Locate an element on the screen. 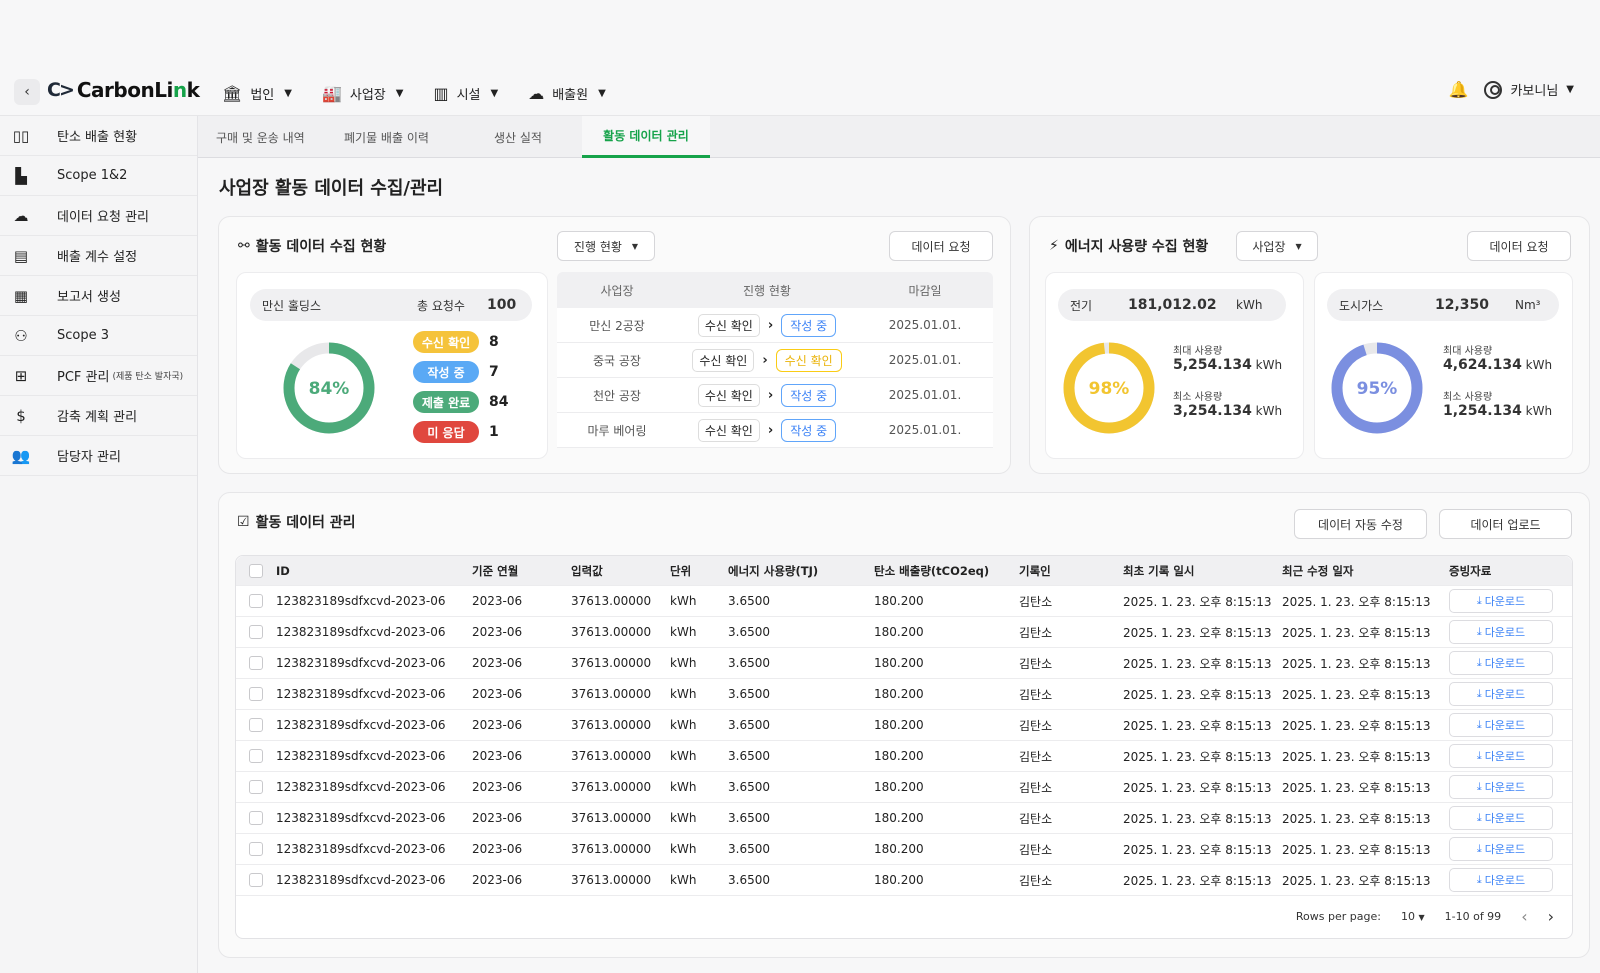  user-menu: 카보니님 ▼ is located at coordinates (1529, 89).